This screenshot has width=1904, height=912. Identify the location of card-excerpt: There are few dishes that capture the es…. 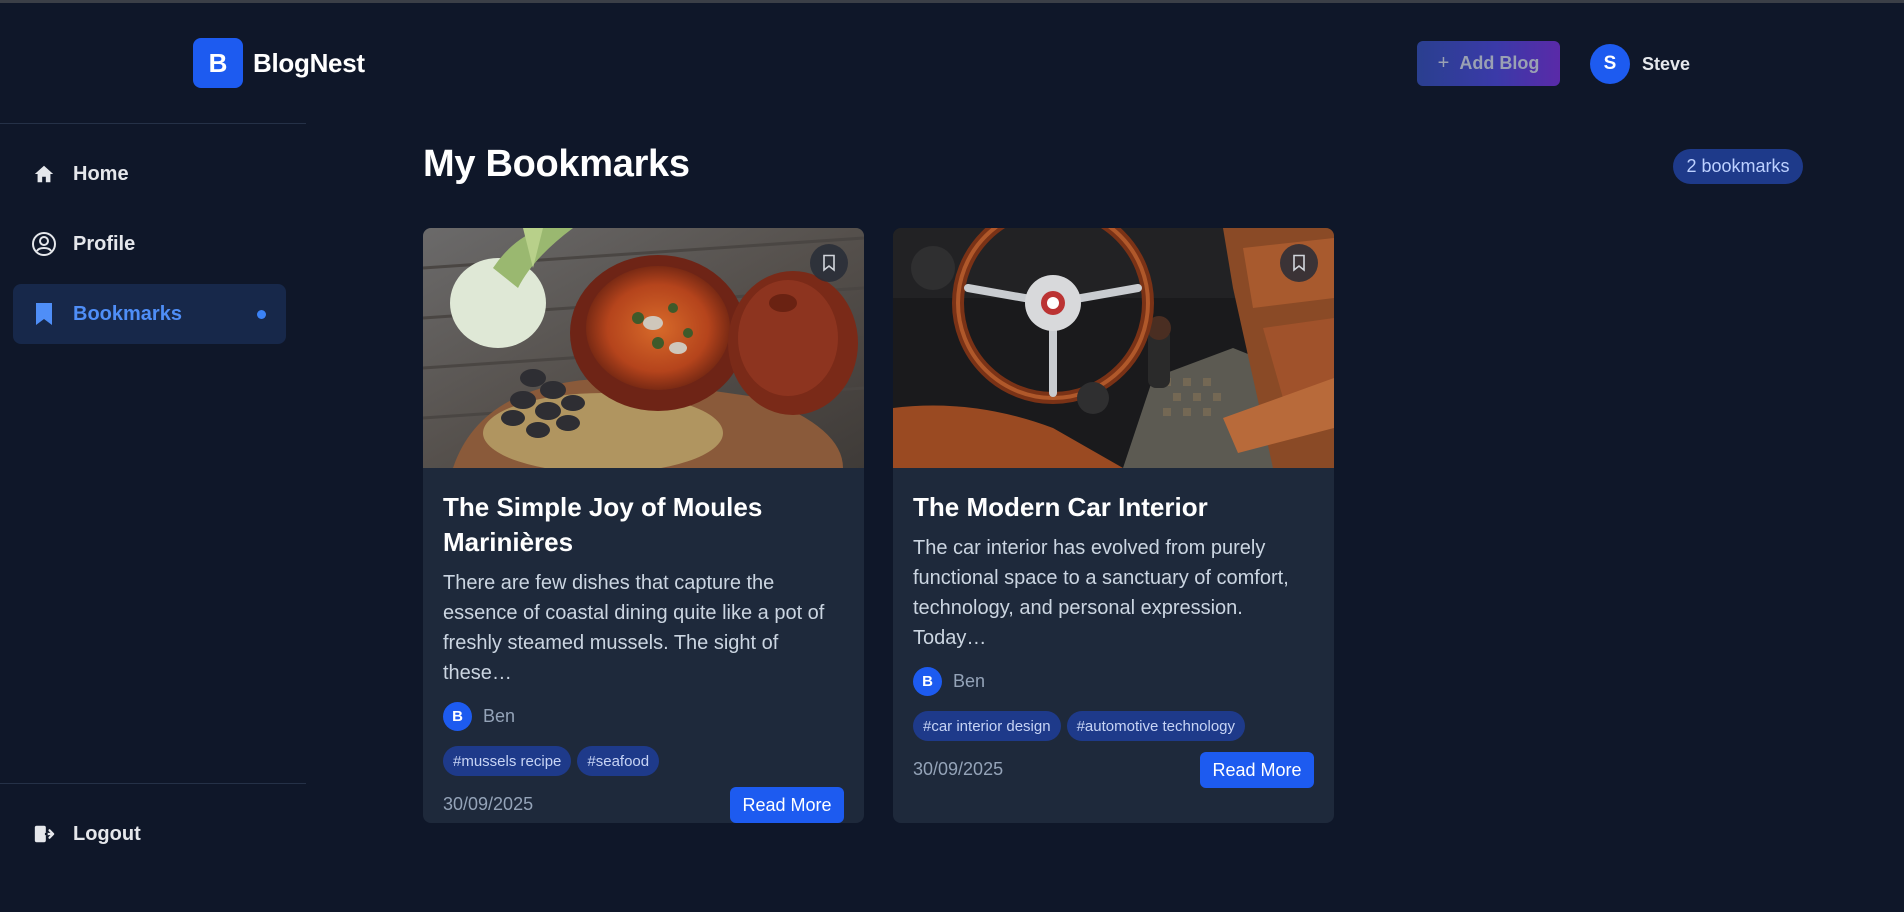
(634, 628).